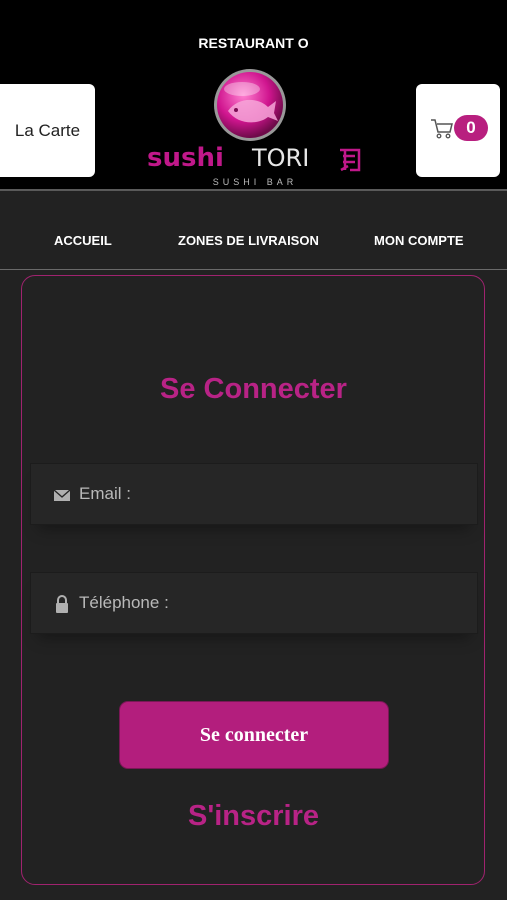 This screenshot has height=900, width=507. I want to click on nav-item-mon-compte: MON COMPTE, so click(419, 240).